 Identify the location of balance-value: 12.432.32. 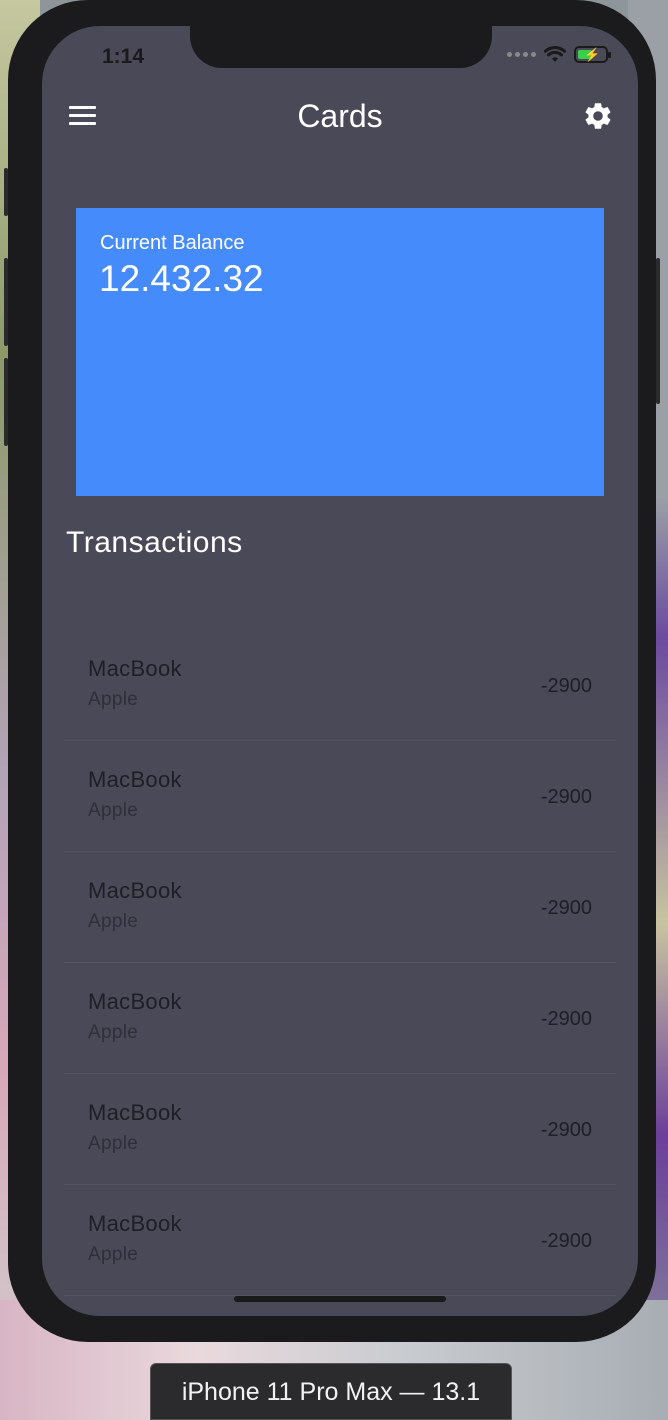
(181, 278).